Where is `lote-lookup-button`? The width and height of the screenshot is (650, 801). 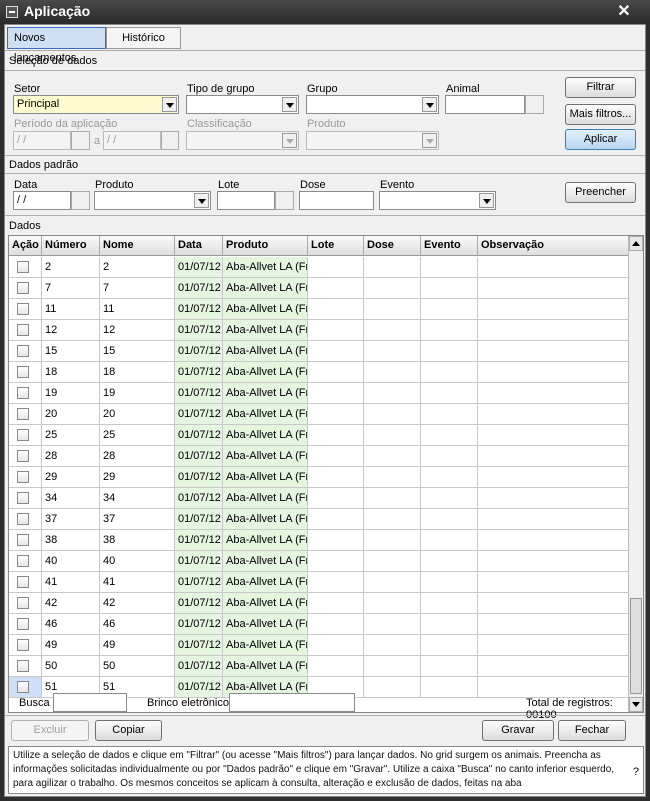
lote-lookup-button is located at coordinates (284, 200).